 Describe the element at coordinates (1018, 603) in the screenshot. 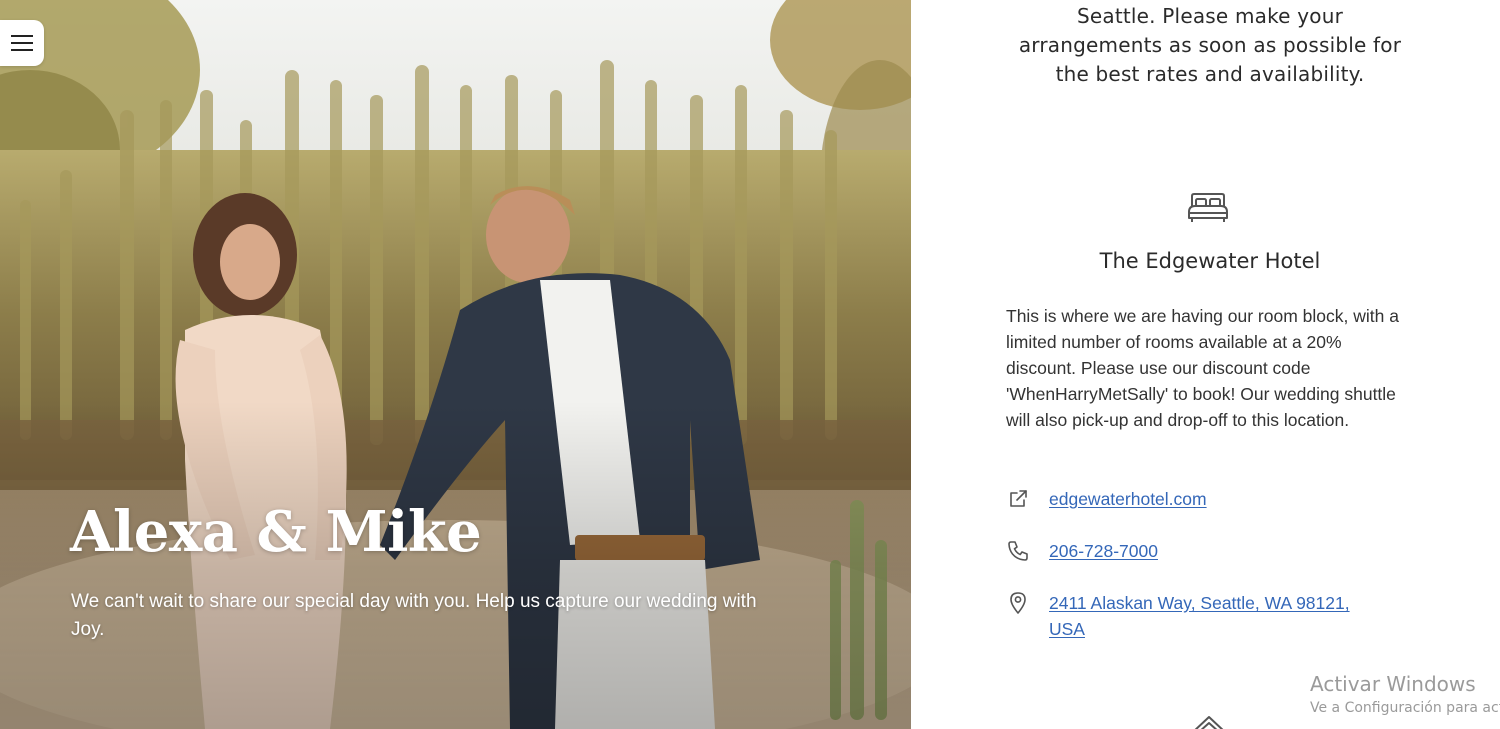

I see `map-pin-icon` at that location.